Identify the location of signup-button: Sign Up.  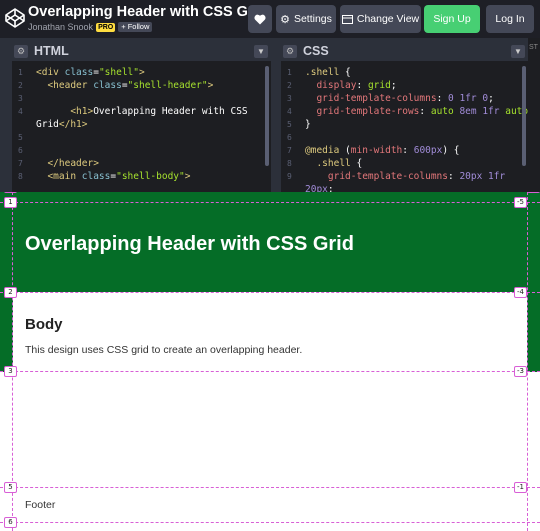
(452, 19).